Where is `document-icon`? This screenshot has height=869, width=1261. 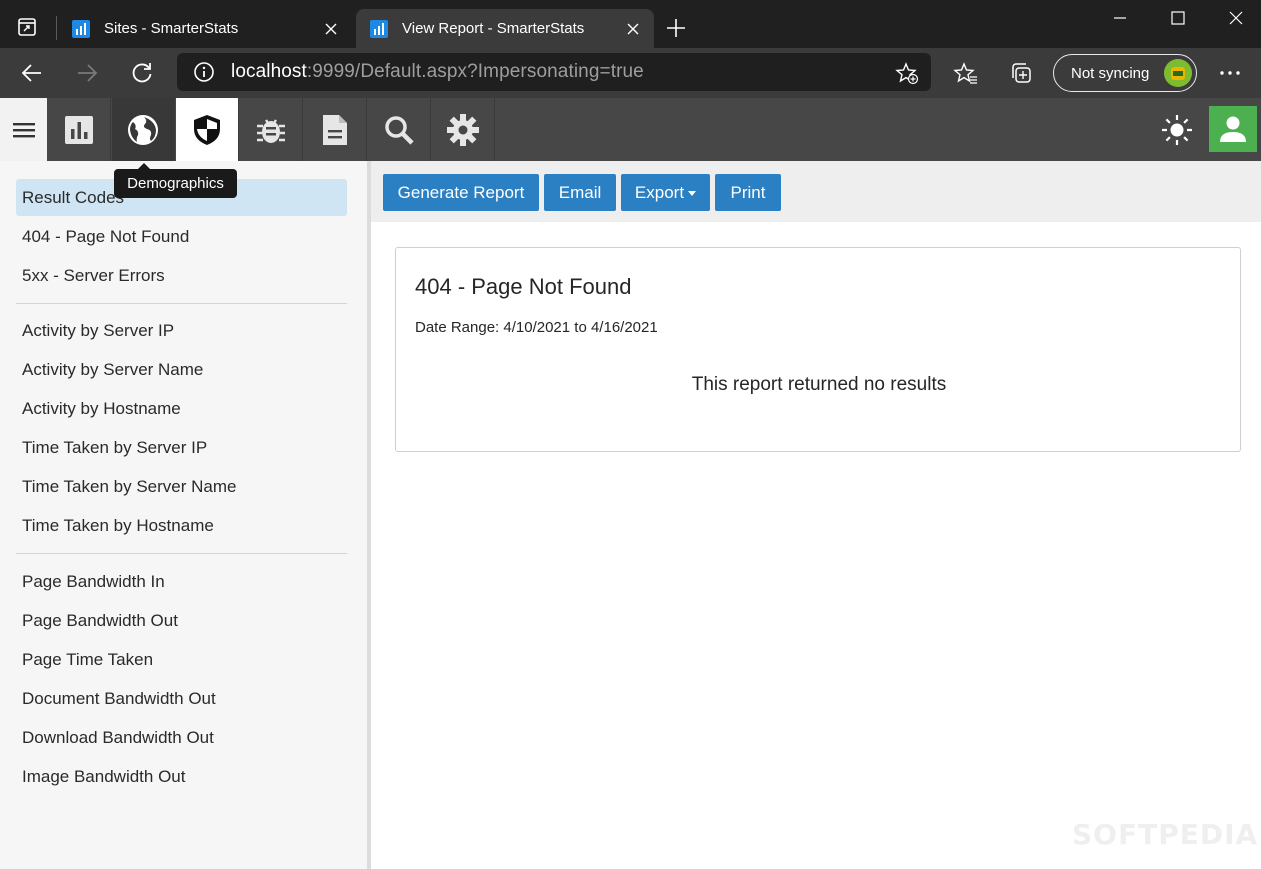 document-icon is located at coordinates (335, 129).